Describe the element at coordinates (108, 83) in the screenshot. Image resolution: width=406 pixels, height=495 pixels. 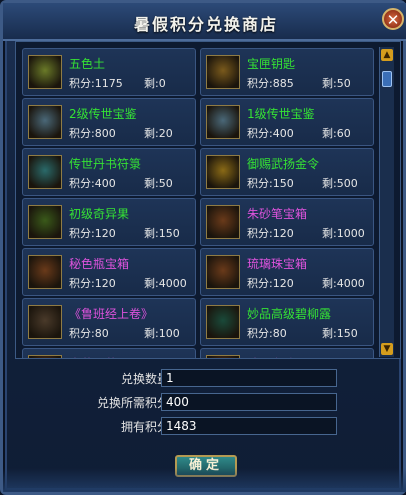
I see `score-value: 1175` at that location.